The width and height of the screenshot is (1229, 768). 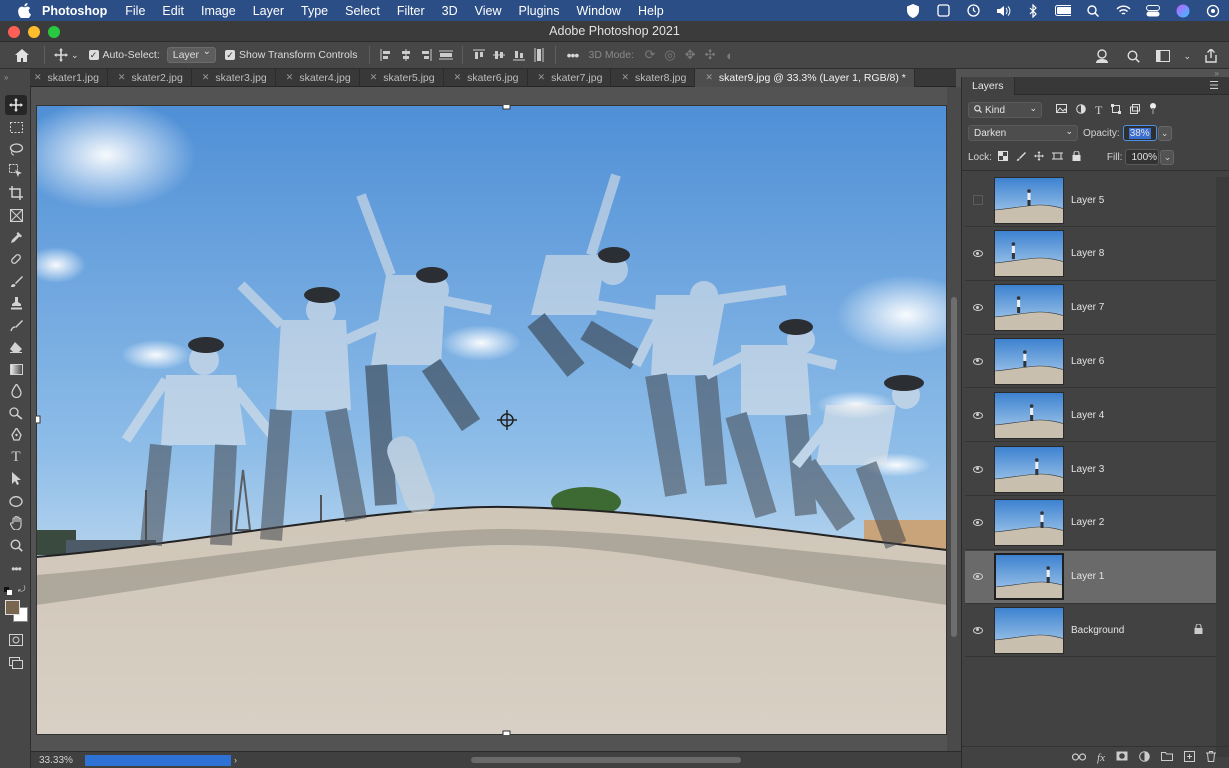 I want to click on align-center-h-icon, so click(x=406, y=55).